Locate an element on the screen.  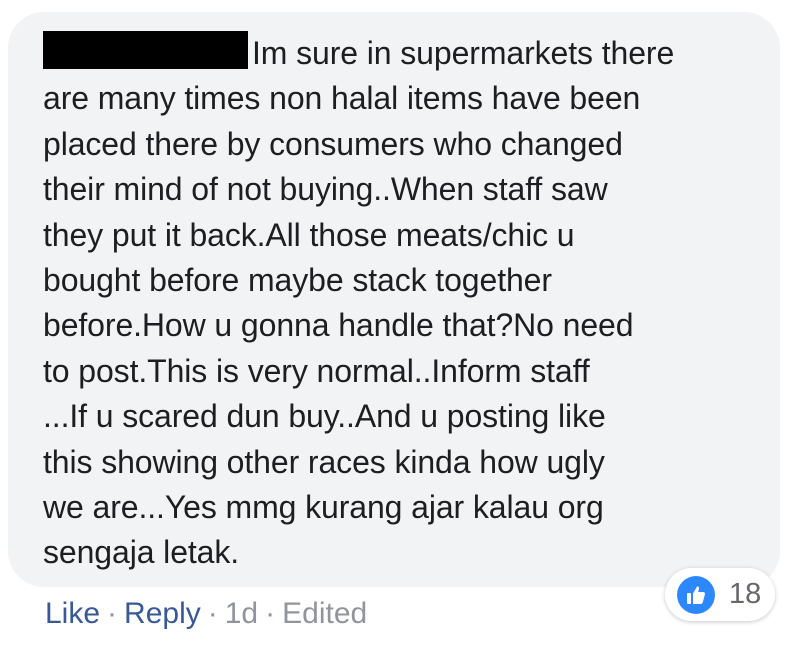
like-button: Like is located at coordinates (72, 613).